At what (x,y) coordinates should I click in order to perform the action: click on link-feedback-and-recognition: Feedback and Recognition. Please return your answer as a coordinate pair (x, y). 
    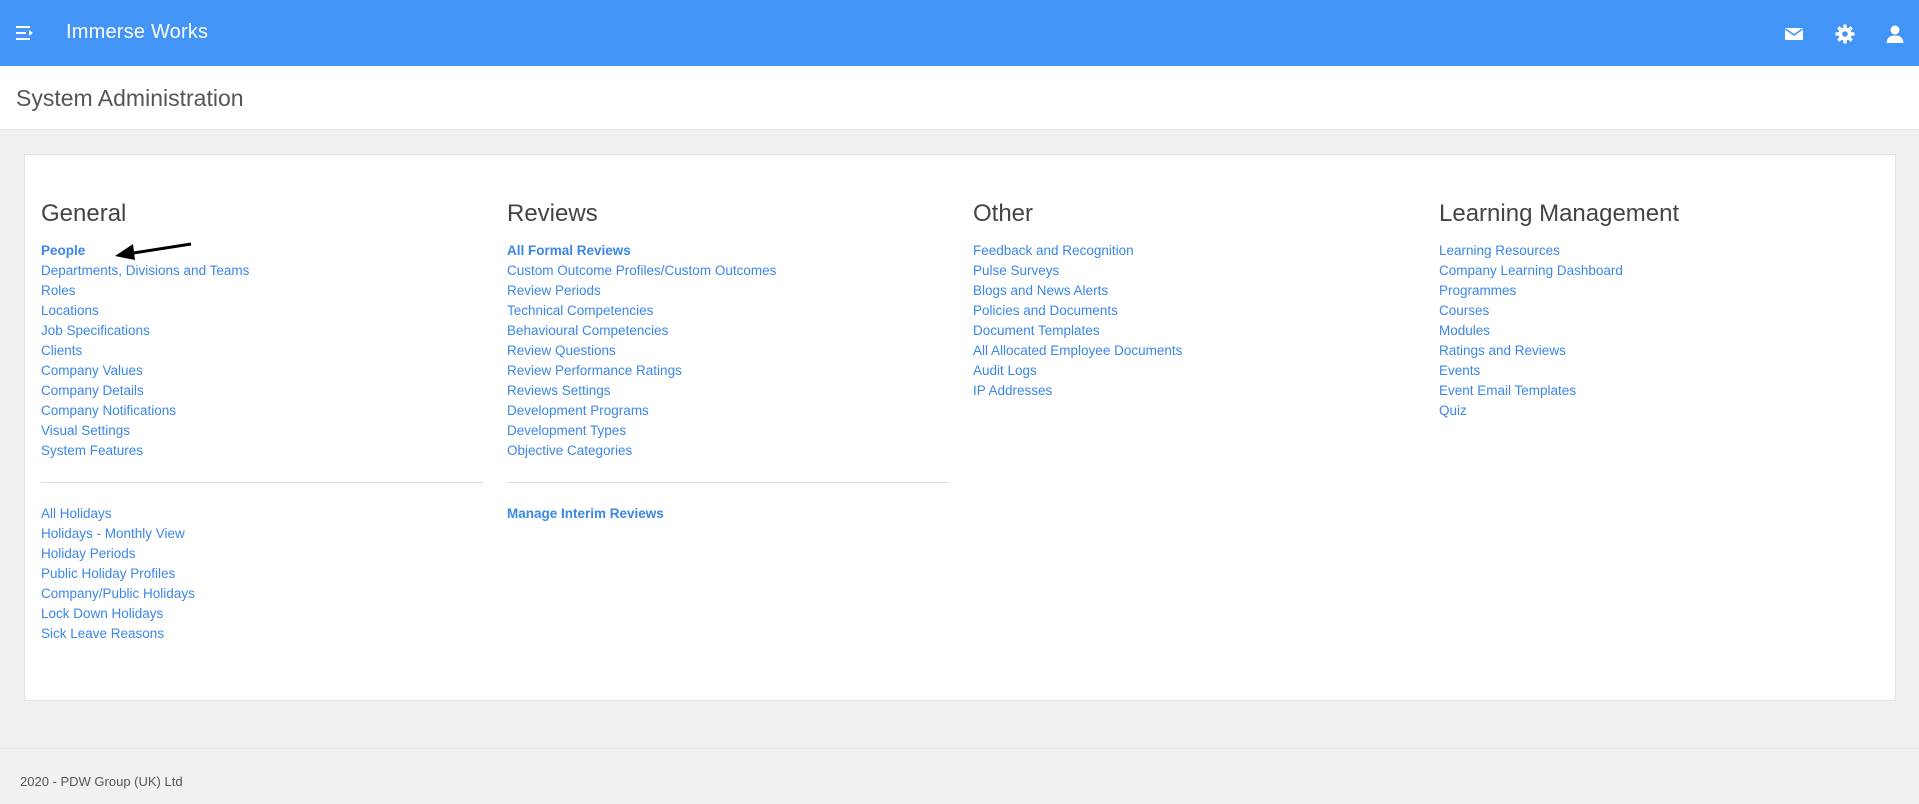
    Looking at the image, I should click on (1053, 250).